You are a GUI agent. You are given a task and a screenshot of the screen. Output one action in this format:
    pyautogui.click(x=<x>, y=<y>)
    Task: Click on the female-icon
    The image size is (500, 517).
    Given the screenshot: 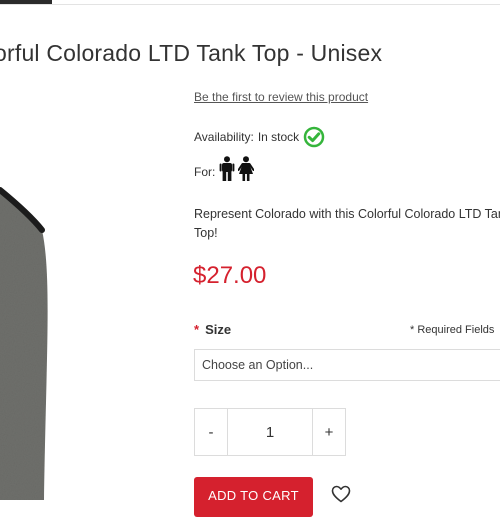 What is the action you would take?
    pyautogui.click(x=246, y=169)
    